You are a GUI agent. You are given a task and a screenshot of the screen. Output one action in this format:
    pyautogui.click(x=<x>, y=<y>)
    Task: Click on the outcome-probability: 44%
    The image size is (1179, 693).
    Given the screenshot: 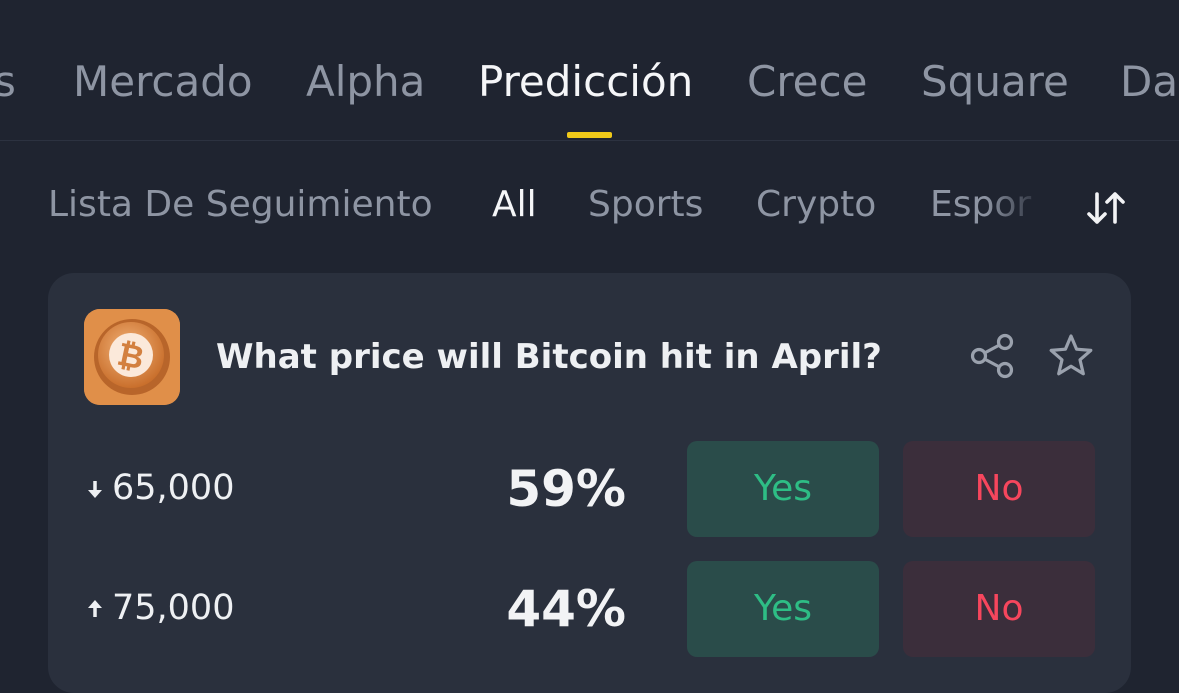 What is the action you would take?
    pyautogui.click(x=566, y=609)
    